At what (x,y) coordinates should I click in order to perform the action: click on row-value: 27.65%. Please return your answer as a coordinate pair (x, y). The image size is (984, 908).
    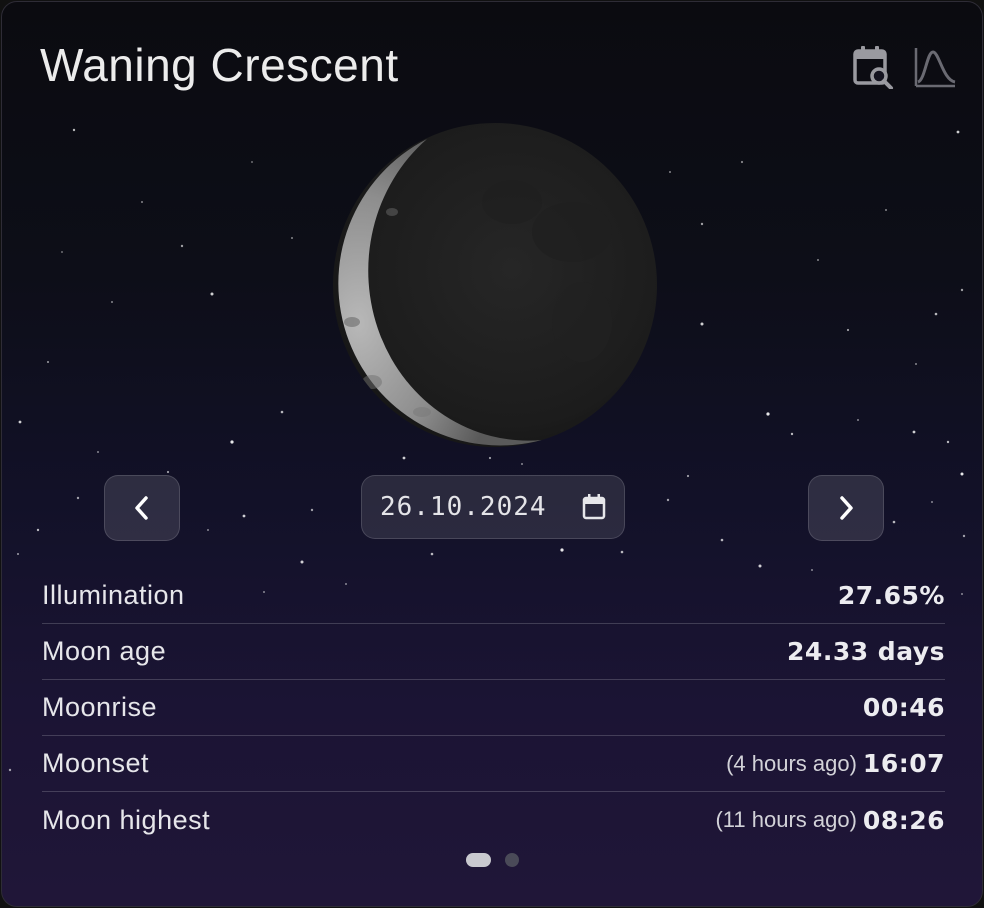
    Looking at the image, I should click on (891, 595).